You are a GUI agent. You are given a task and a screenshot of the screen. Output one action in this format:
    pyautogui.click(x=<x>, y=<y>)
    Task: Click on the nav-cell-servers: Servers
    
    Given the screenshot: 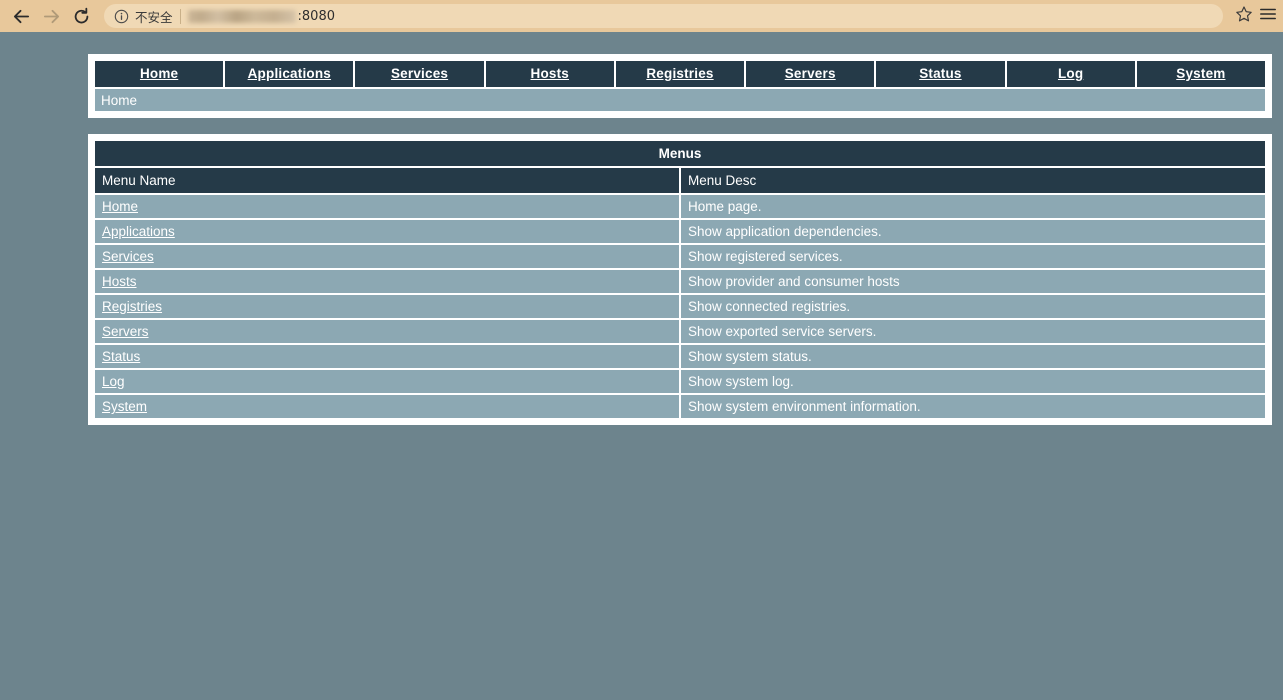 What is the action you would take?
    pyautogui.click(x=810, y=74)
    